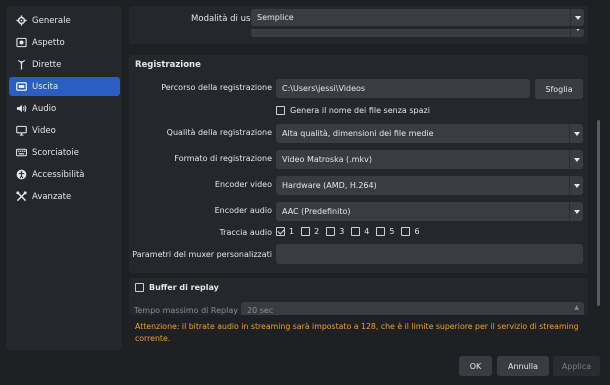 The width and height of the screenshot is (610, 385). What do you see at coordinates (21, 20) in the screenshot?
I see `gear-icon` at bounding box center [21, 20].